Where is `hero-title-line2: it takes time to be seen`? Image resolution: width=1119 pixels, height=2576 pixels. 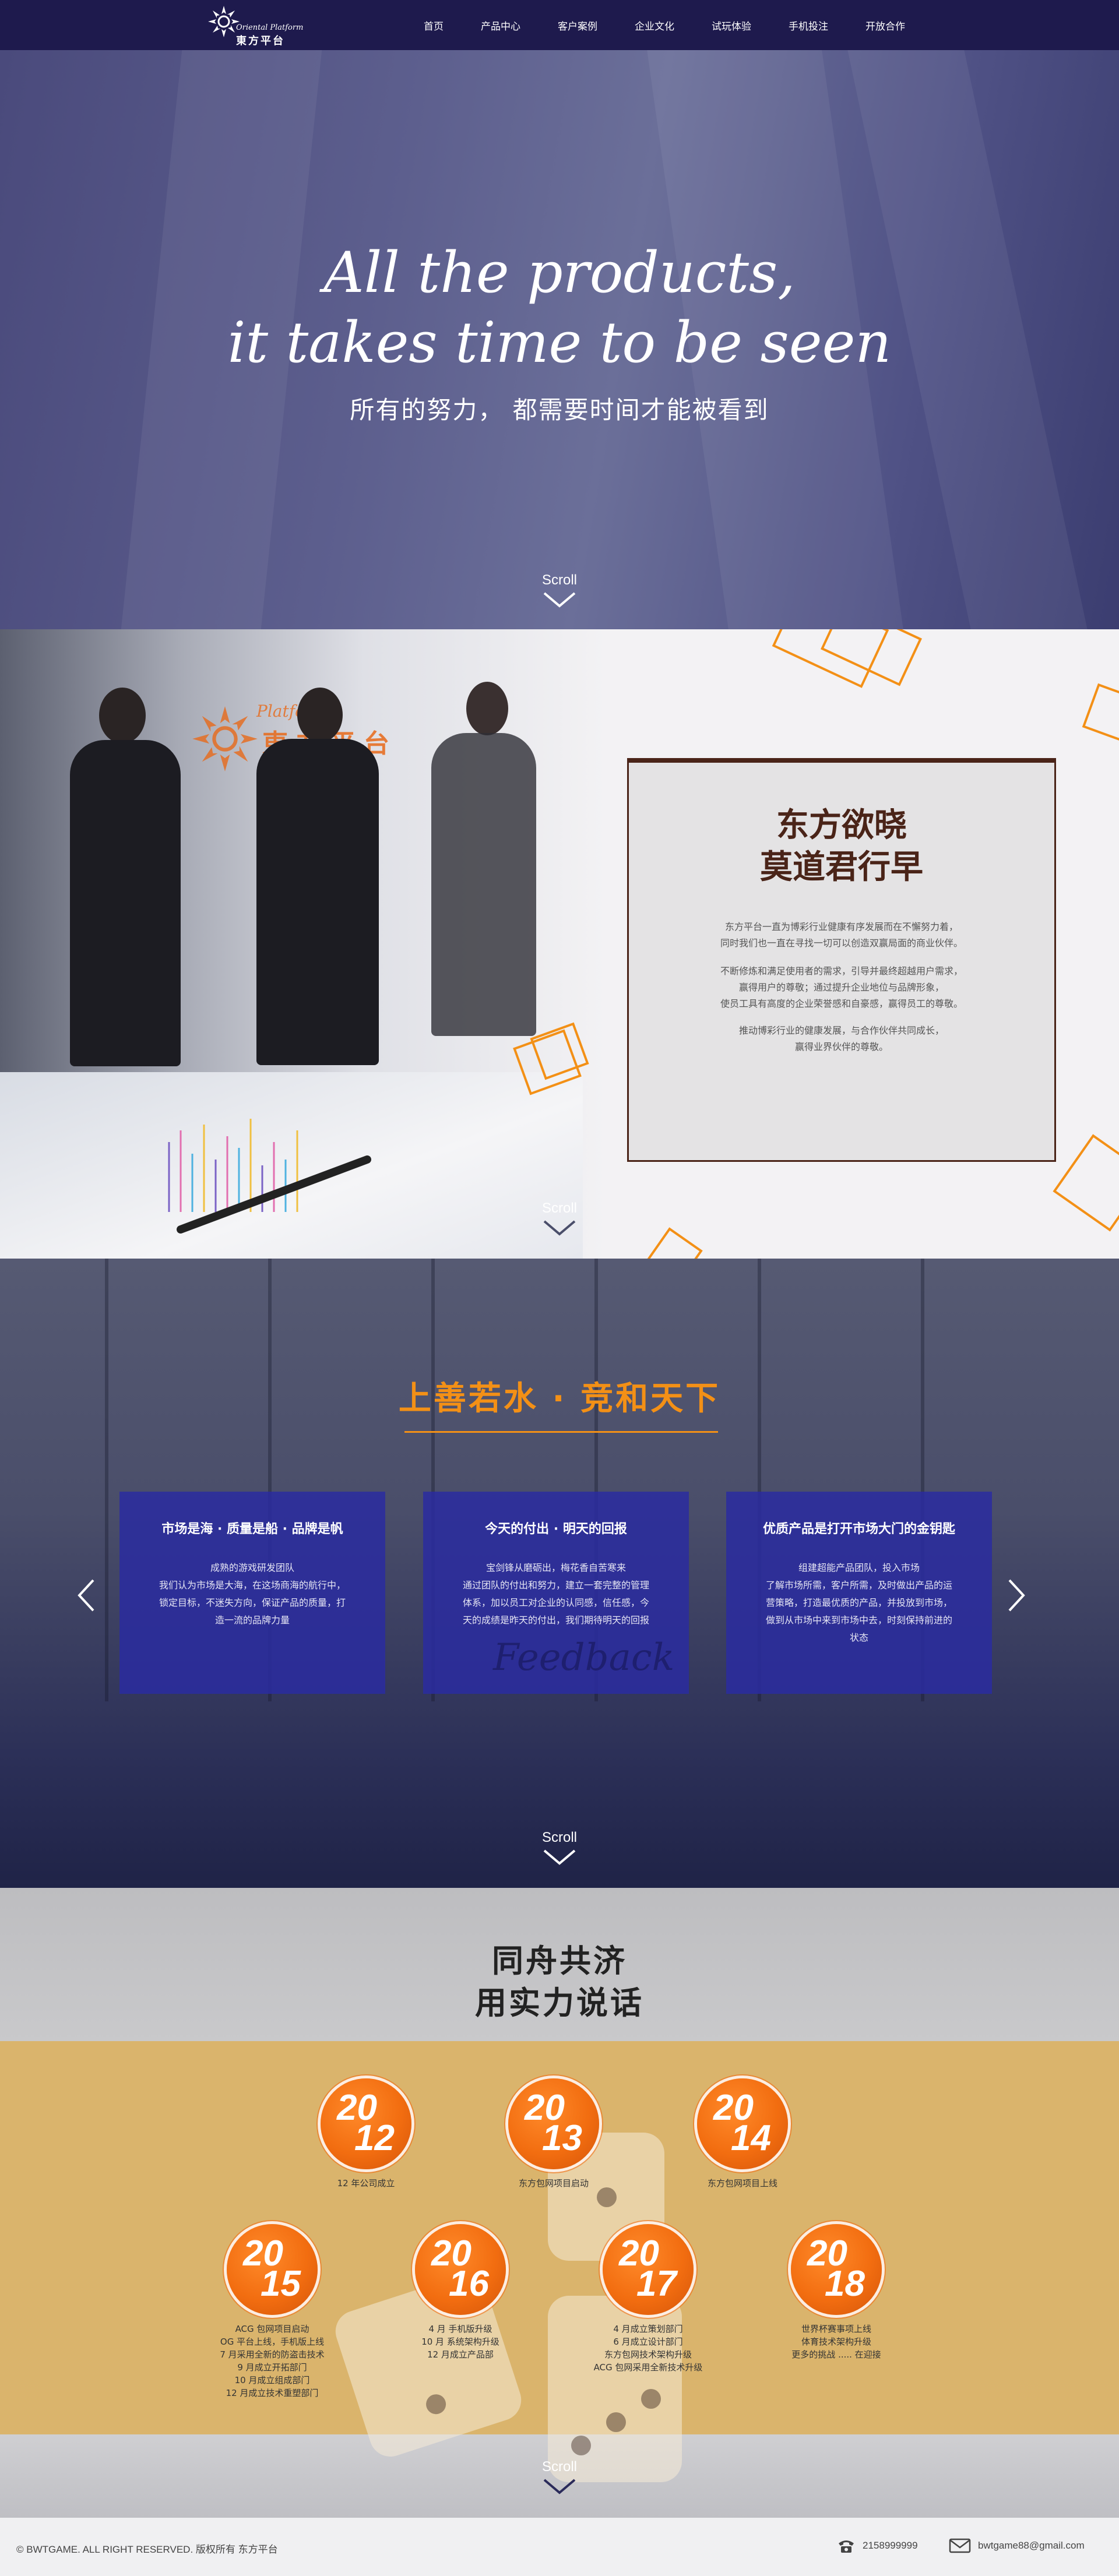 hero-title-line2: it takes time to be seen is located at coordinates (559, 342).